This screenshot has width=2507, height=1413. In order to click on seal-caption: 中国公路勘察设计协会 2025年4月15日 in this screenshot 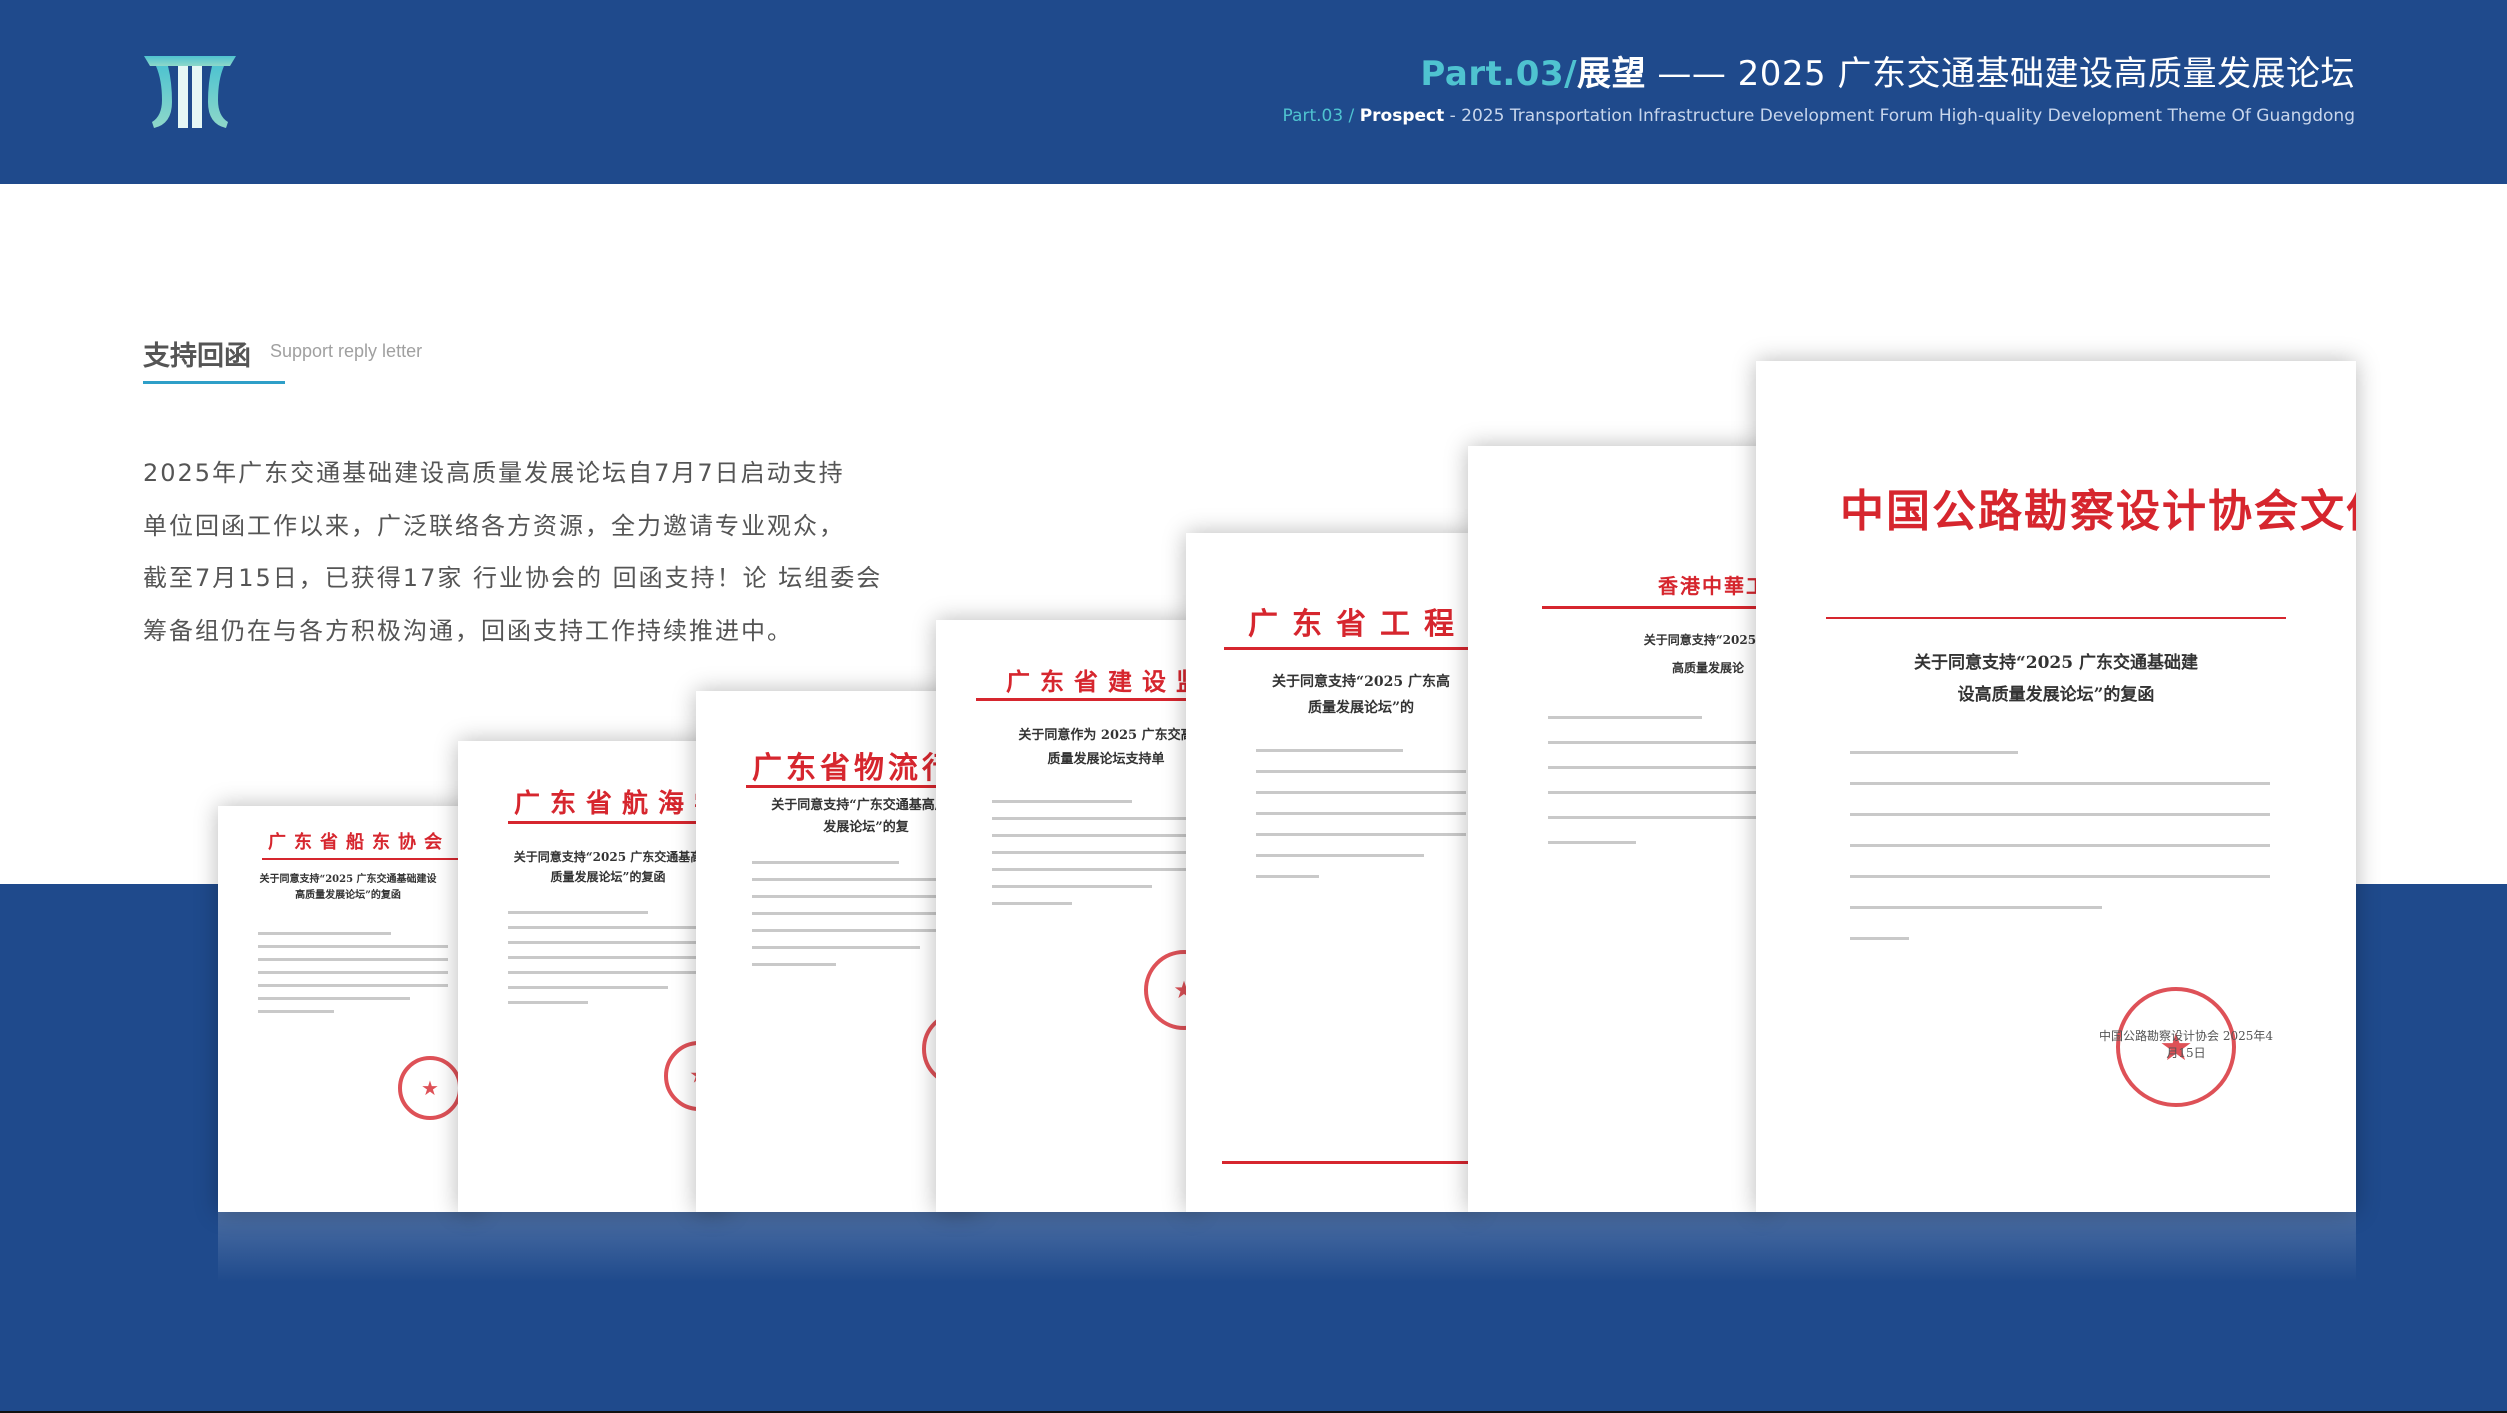, I will do `click(2186, 1044)`.